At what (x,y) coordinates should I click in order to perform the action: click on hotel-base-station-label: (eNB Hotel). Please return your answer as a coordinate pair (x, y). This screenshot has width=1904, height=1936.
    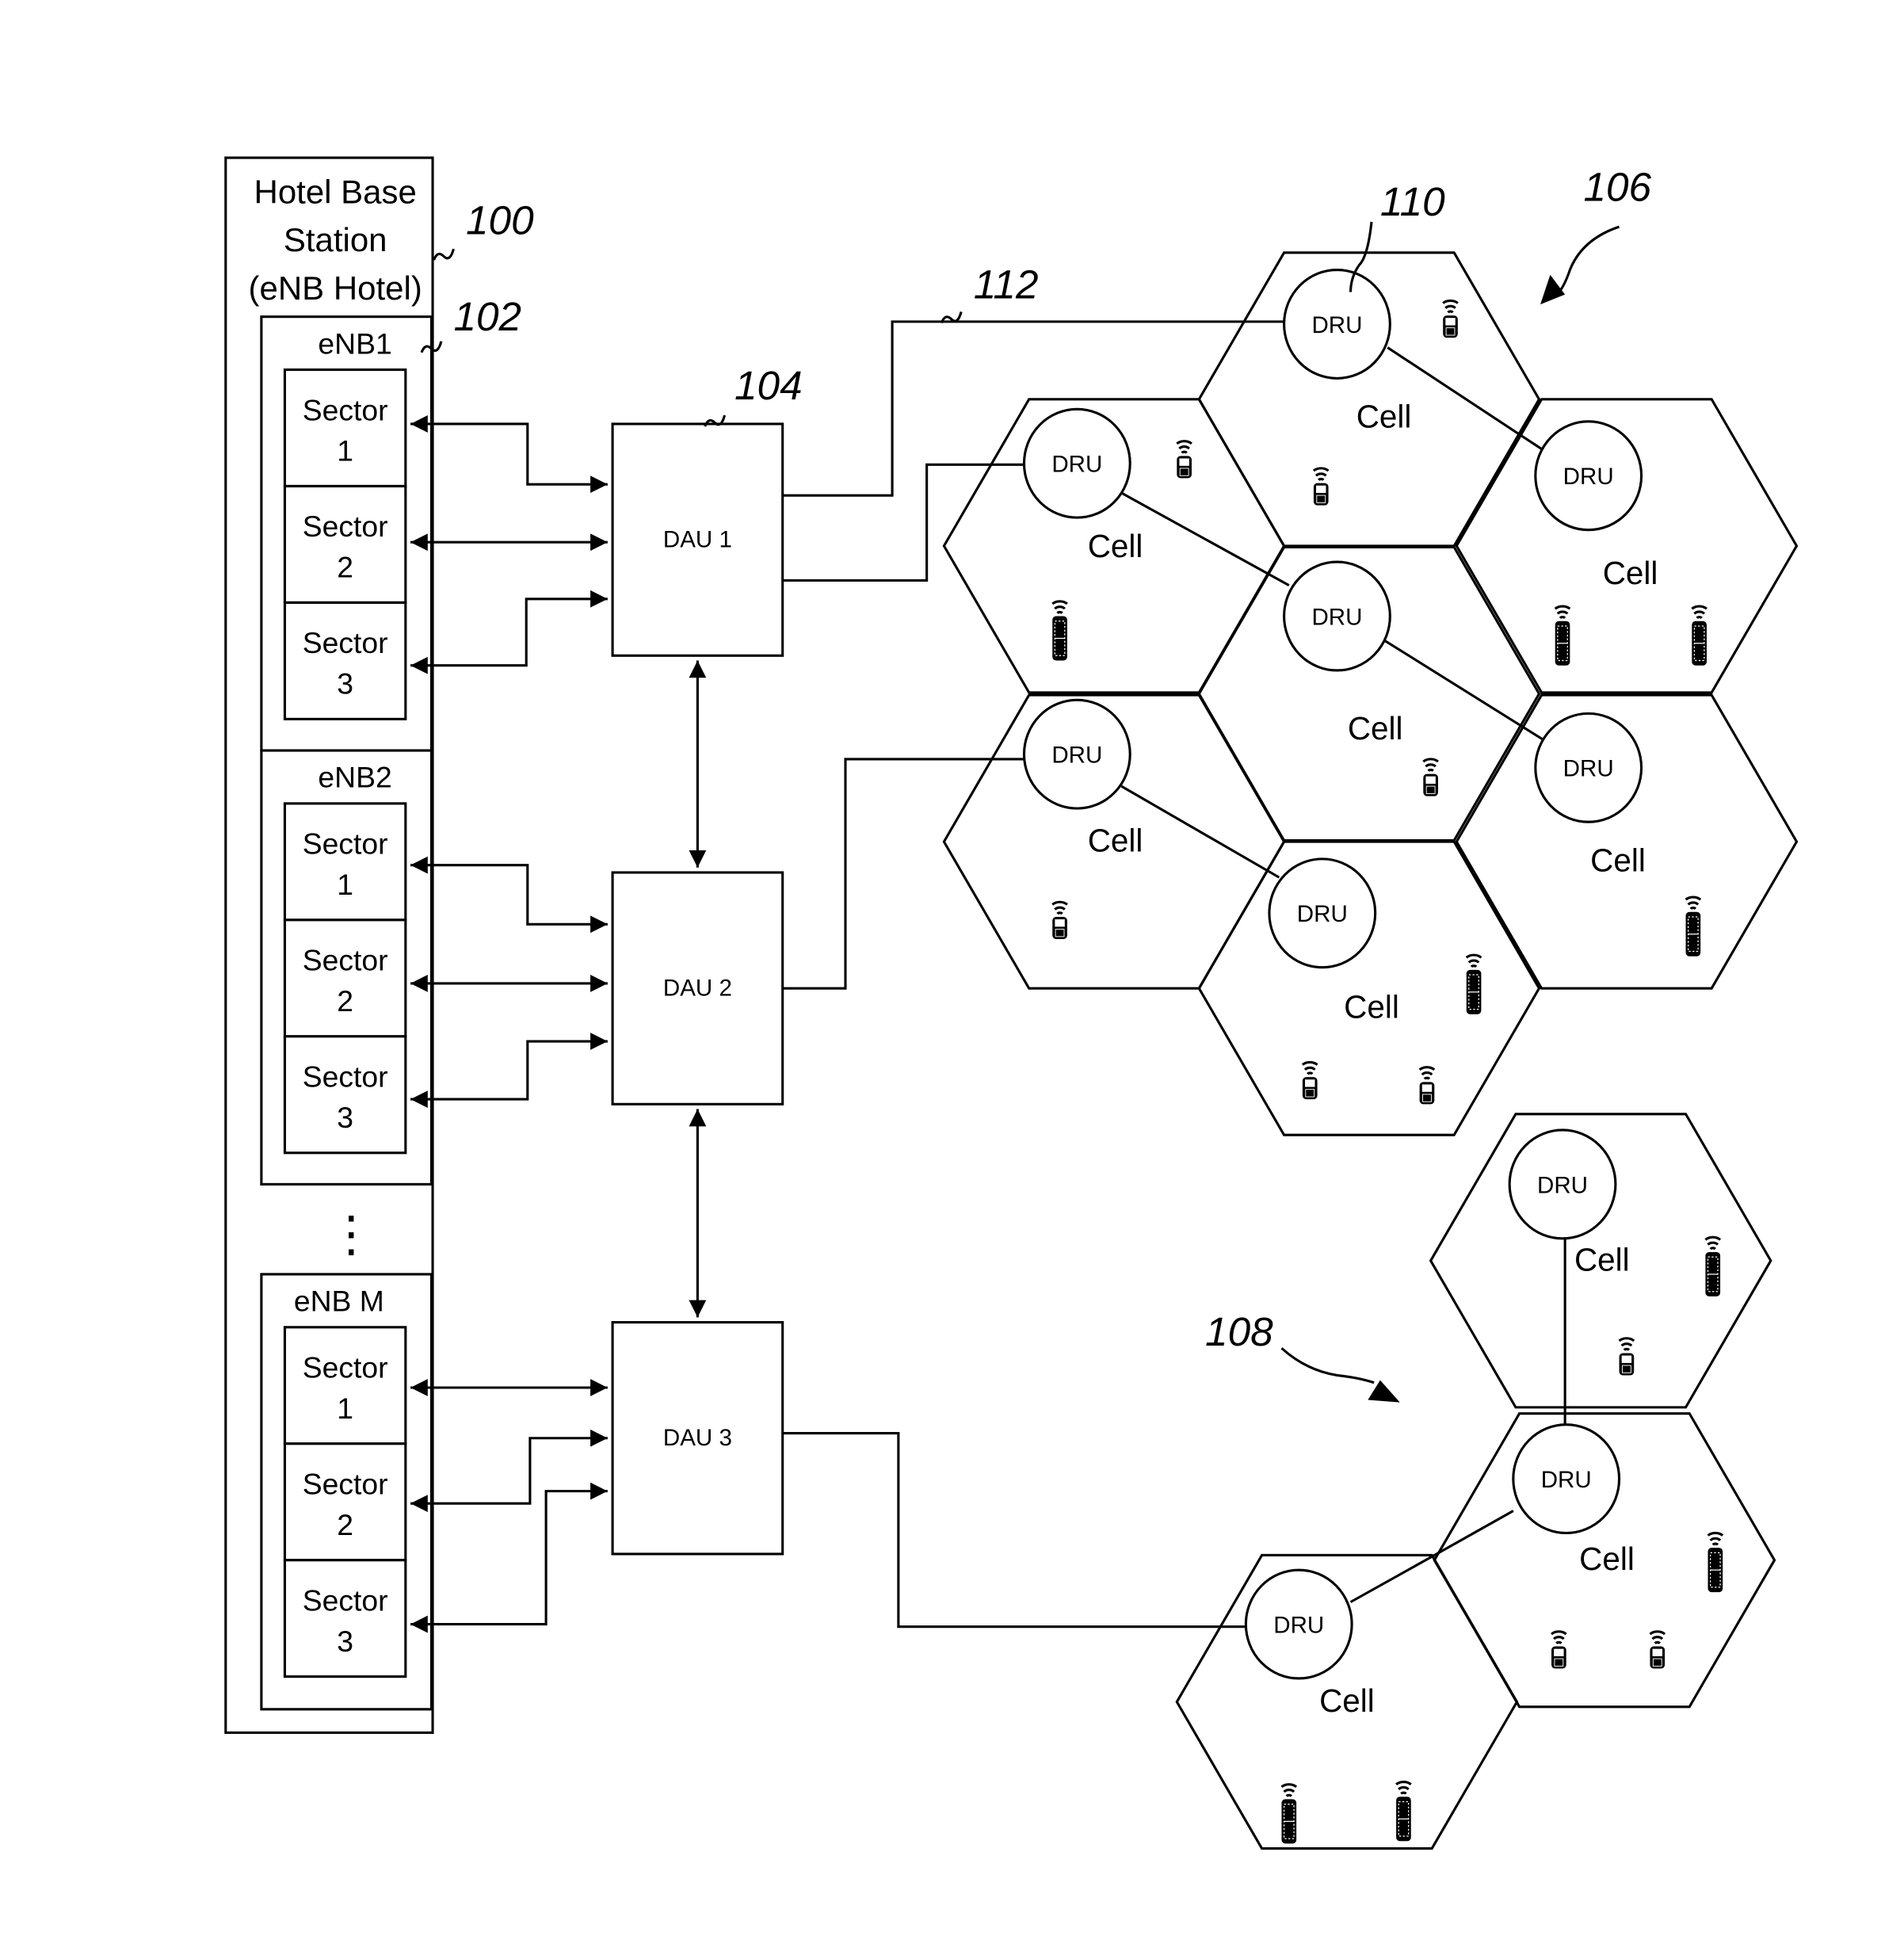
    Looking at the image, I should click on (335, 288).